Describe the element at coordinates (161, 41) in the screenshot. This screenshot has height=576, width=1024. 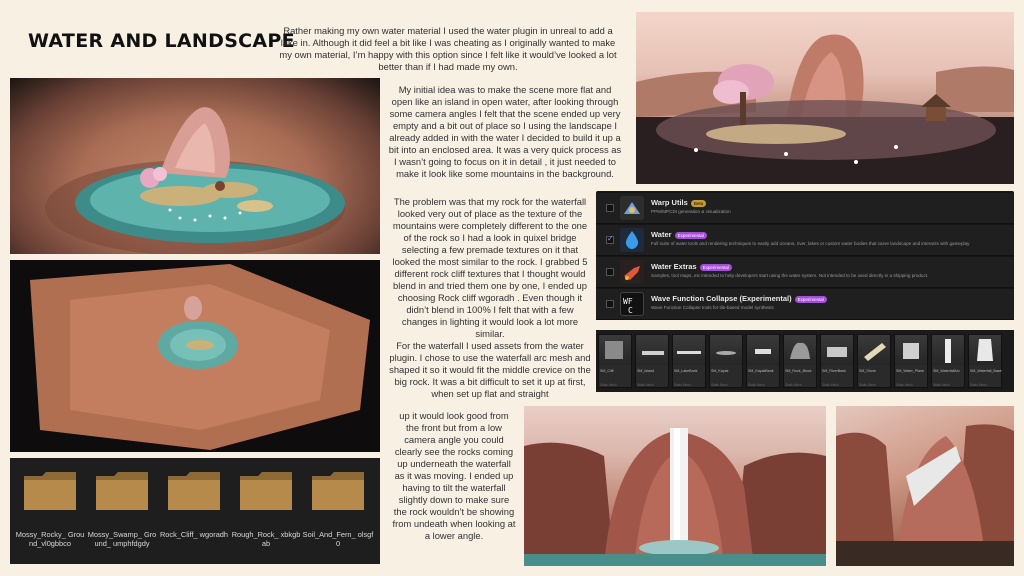
I see `page-title: WATER AND LANDSCAPE` at that location.